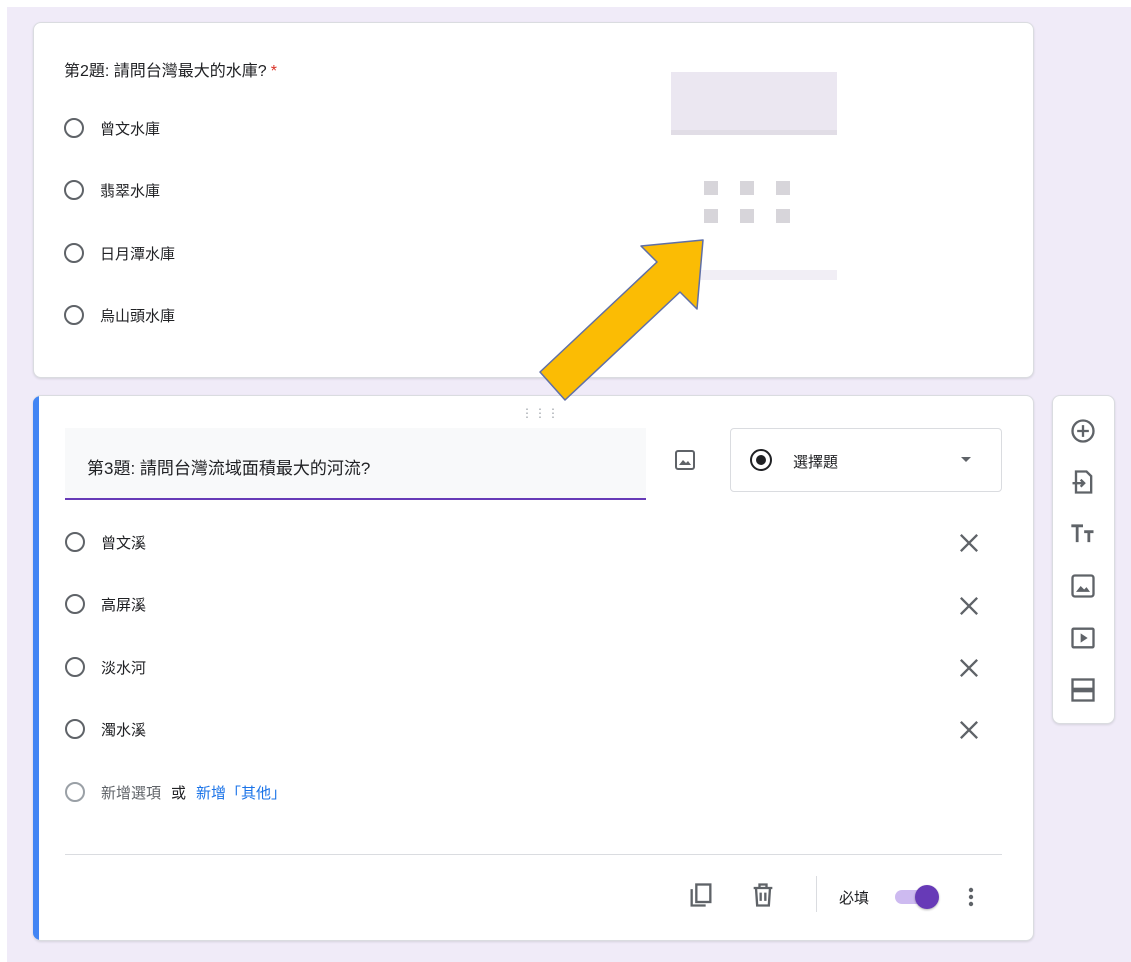 The width and height of the screenshot is (1131, 962). What do you see at coordinates (1083, 534) in the screenshot?
I see `add-title-icon` at bounding box center [1083, 534].